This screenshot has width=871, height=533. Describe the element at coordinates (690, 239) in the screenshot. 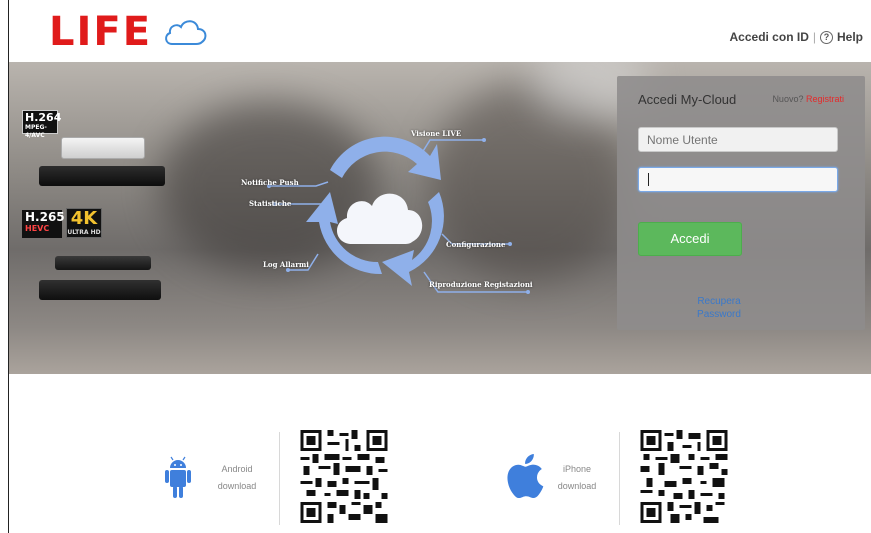

I see `login-button: Accedi` at that location.